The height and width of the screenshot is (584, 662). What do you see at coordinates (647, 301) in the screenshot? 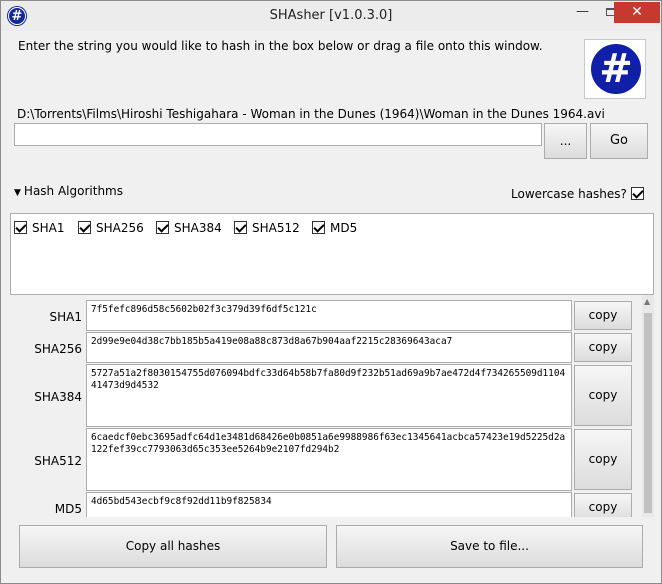
I see `scroll-up-arrow-icon: ▲` at bounding box center [647, 301].